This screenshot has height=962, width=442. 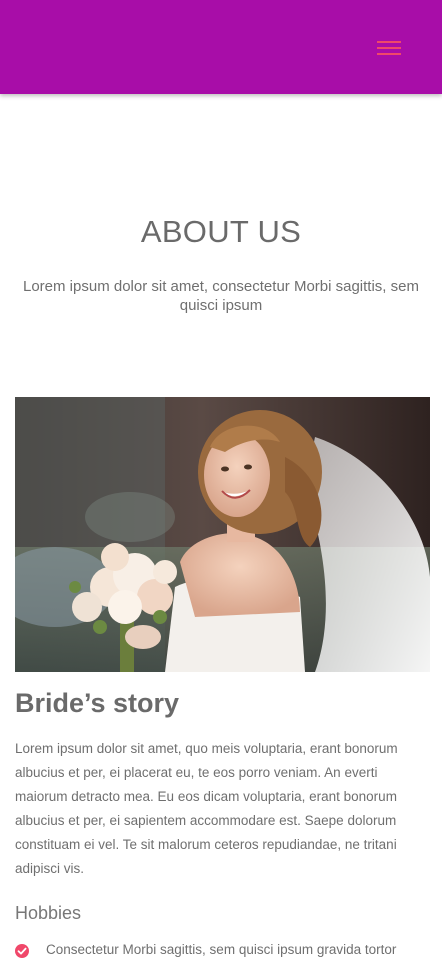 What do you see at coordinates (221, 47) in the screenshot?
I see `top-header` at bounding box center [221, 47].